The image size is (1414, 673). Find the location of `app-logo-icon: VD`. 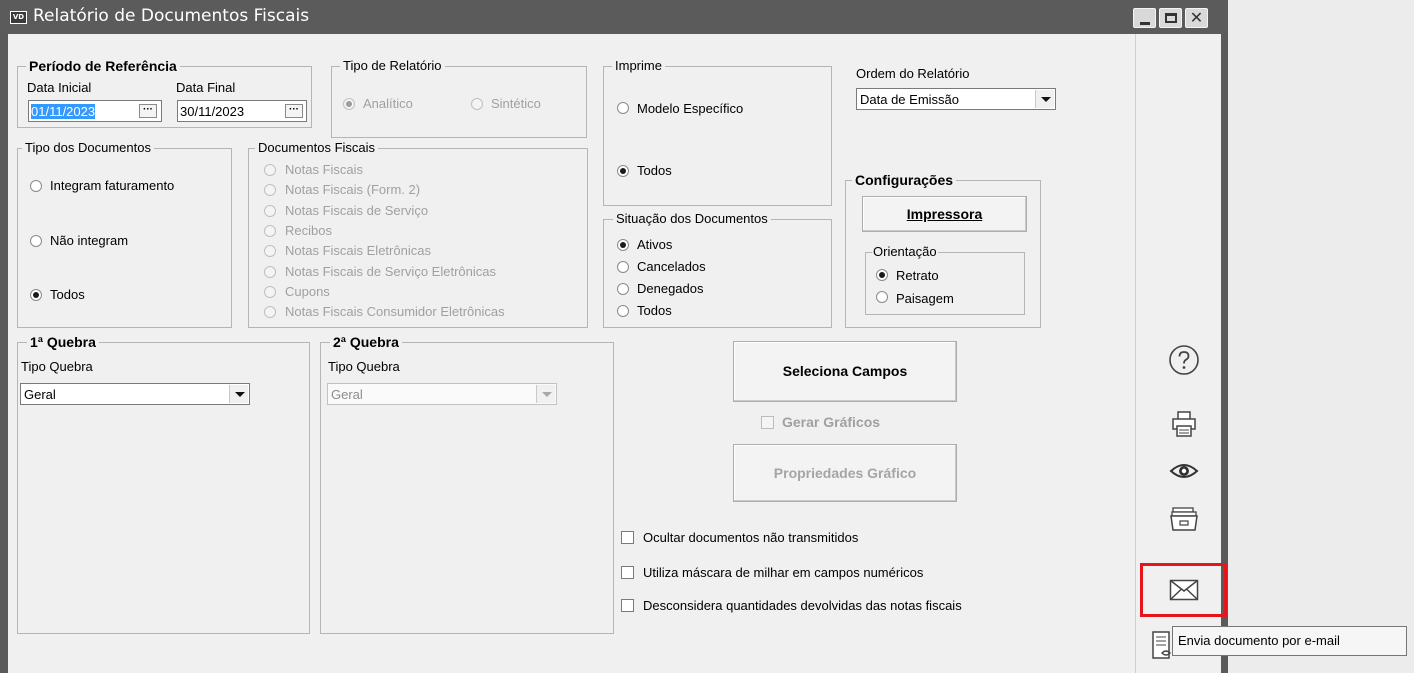

app-logo-icon: VD is located at coordinates (18, 17).